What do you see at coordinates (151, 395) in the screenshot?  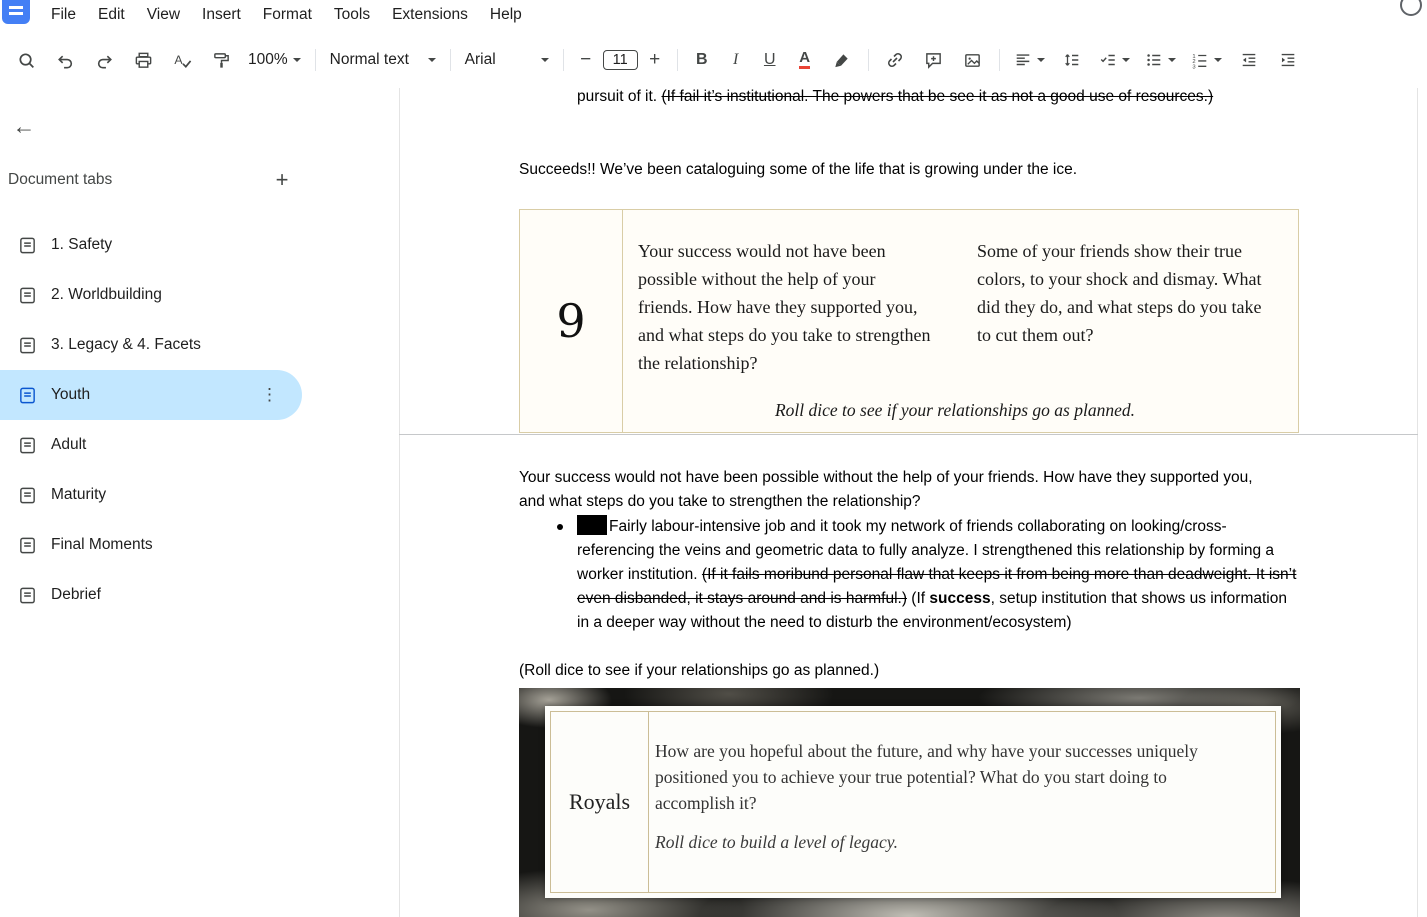 I see `sidebar-item-youth: Youth ⋮` at bounding box center [151, 395].